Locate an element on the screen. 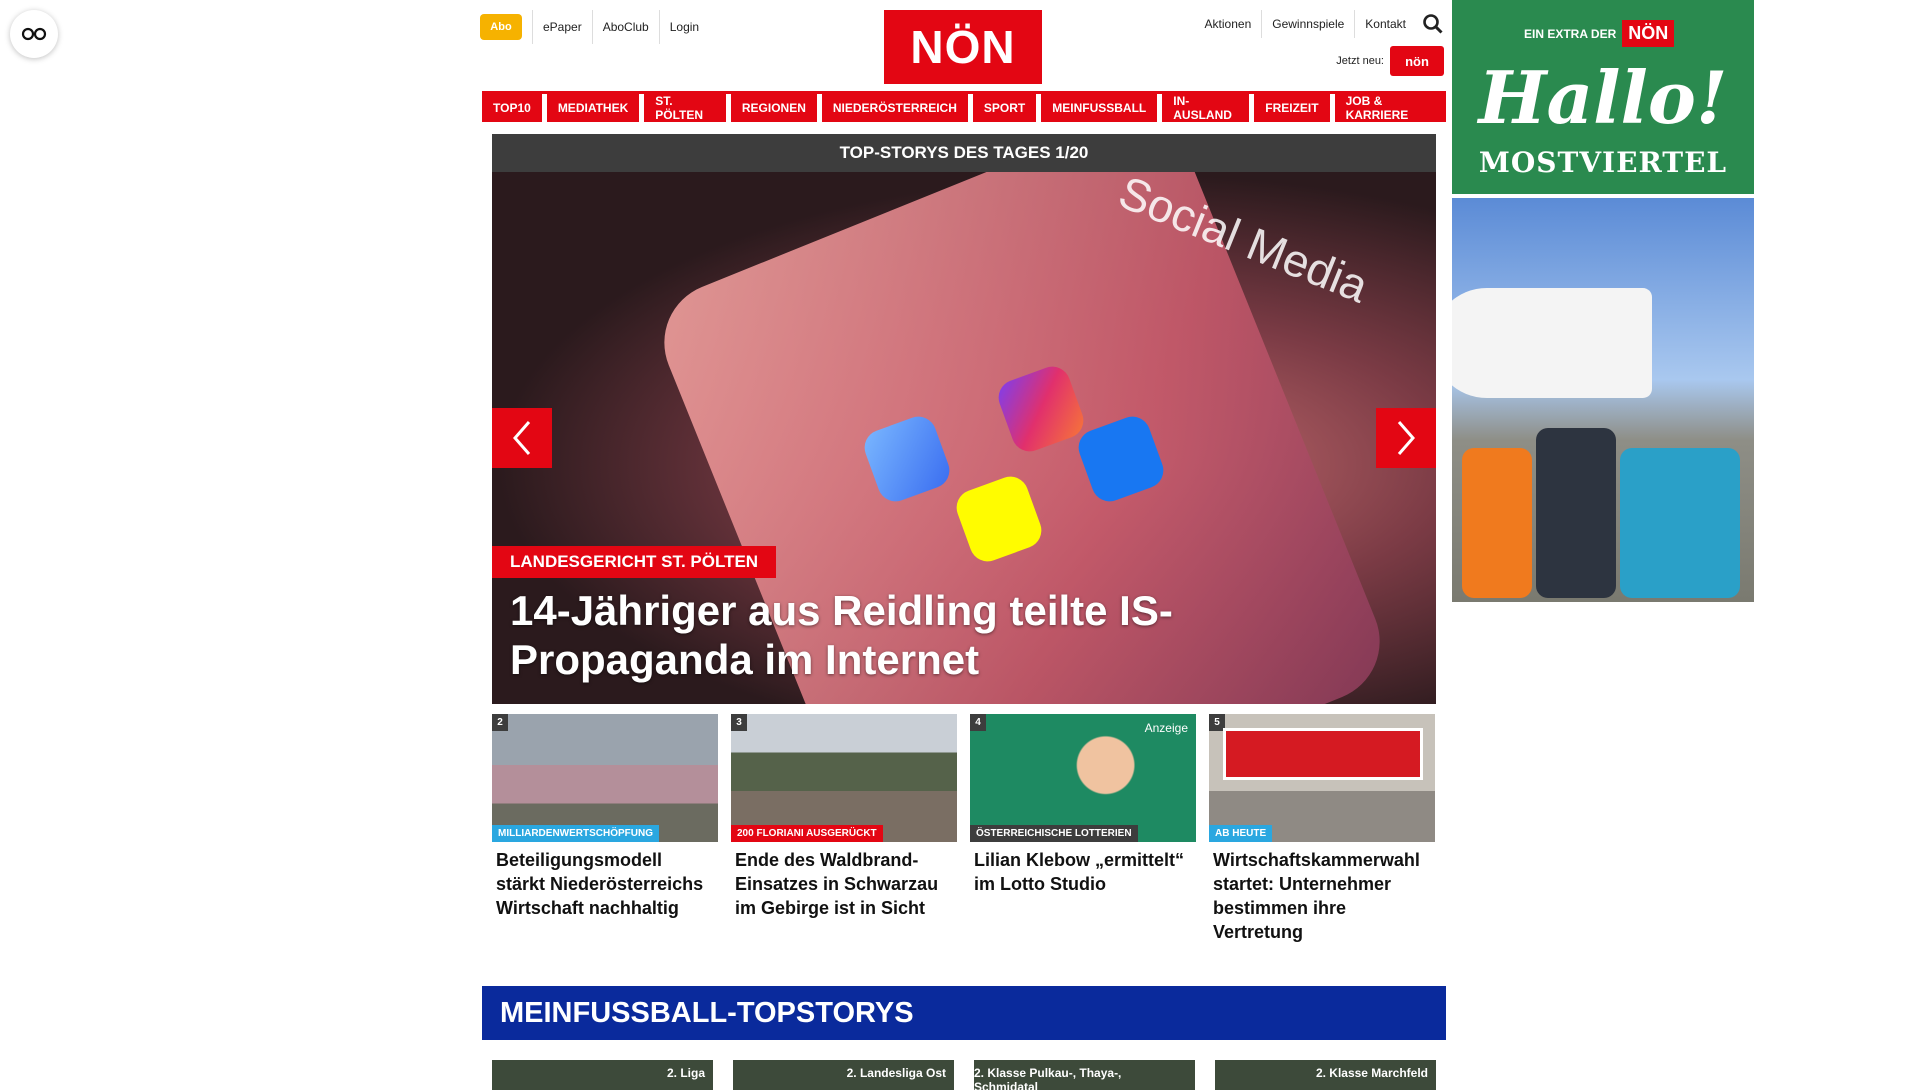  epaper-link: ePaper is located at coordinates (562, 27).